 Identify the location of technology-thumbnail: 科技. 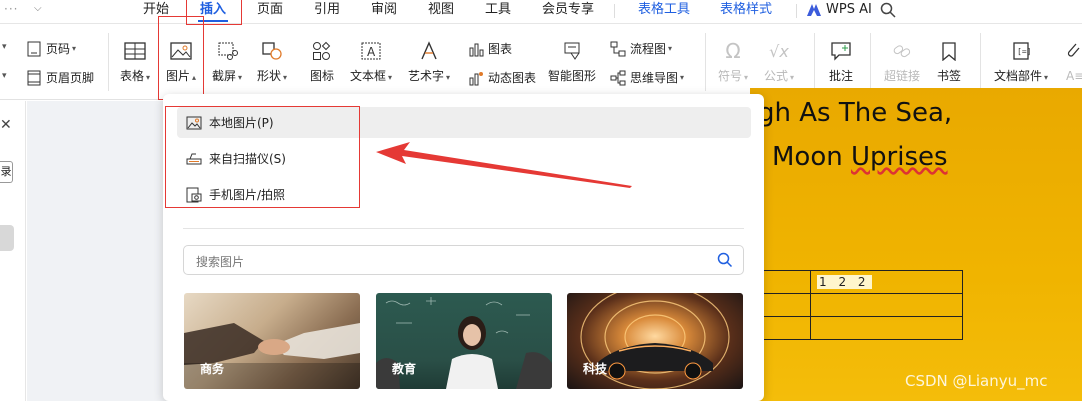
(655, 341).